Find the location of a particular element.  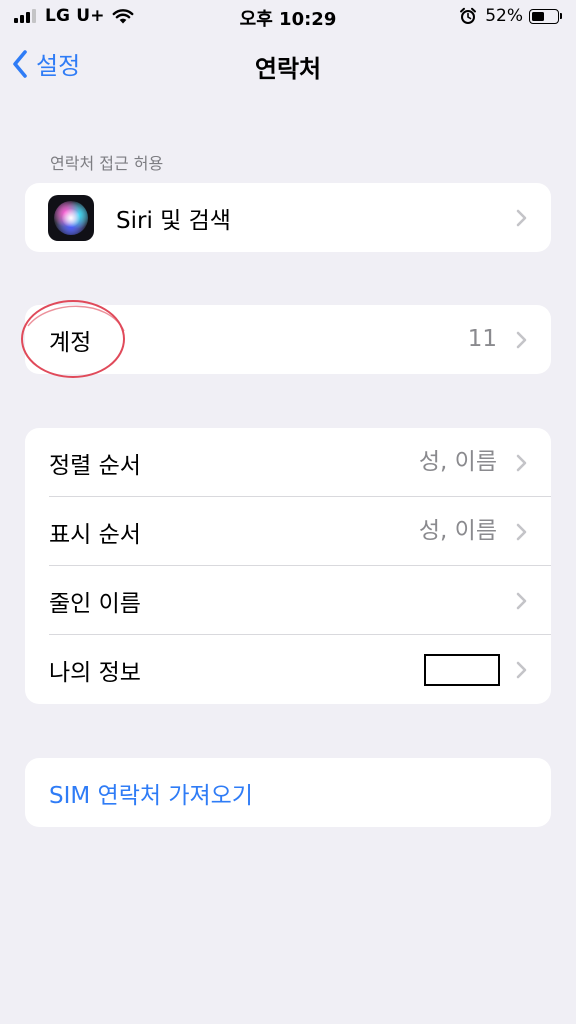

short-name-label: 줄인 이름 is located at coordinates (95, 603).